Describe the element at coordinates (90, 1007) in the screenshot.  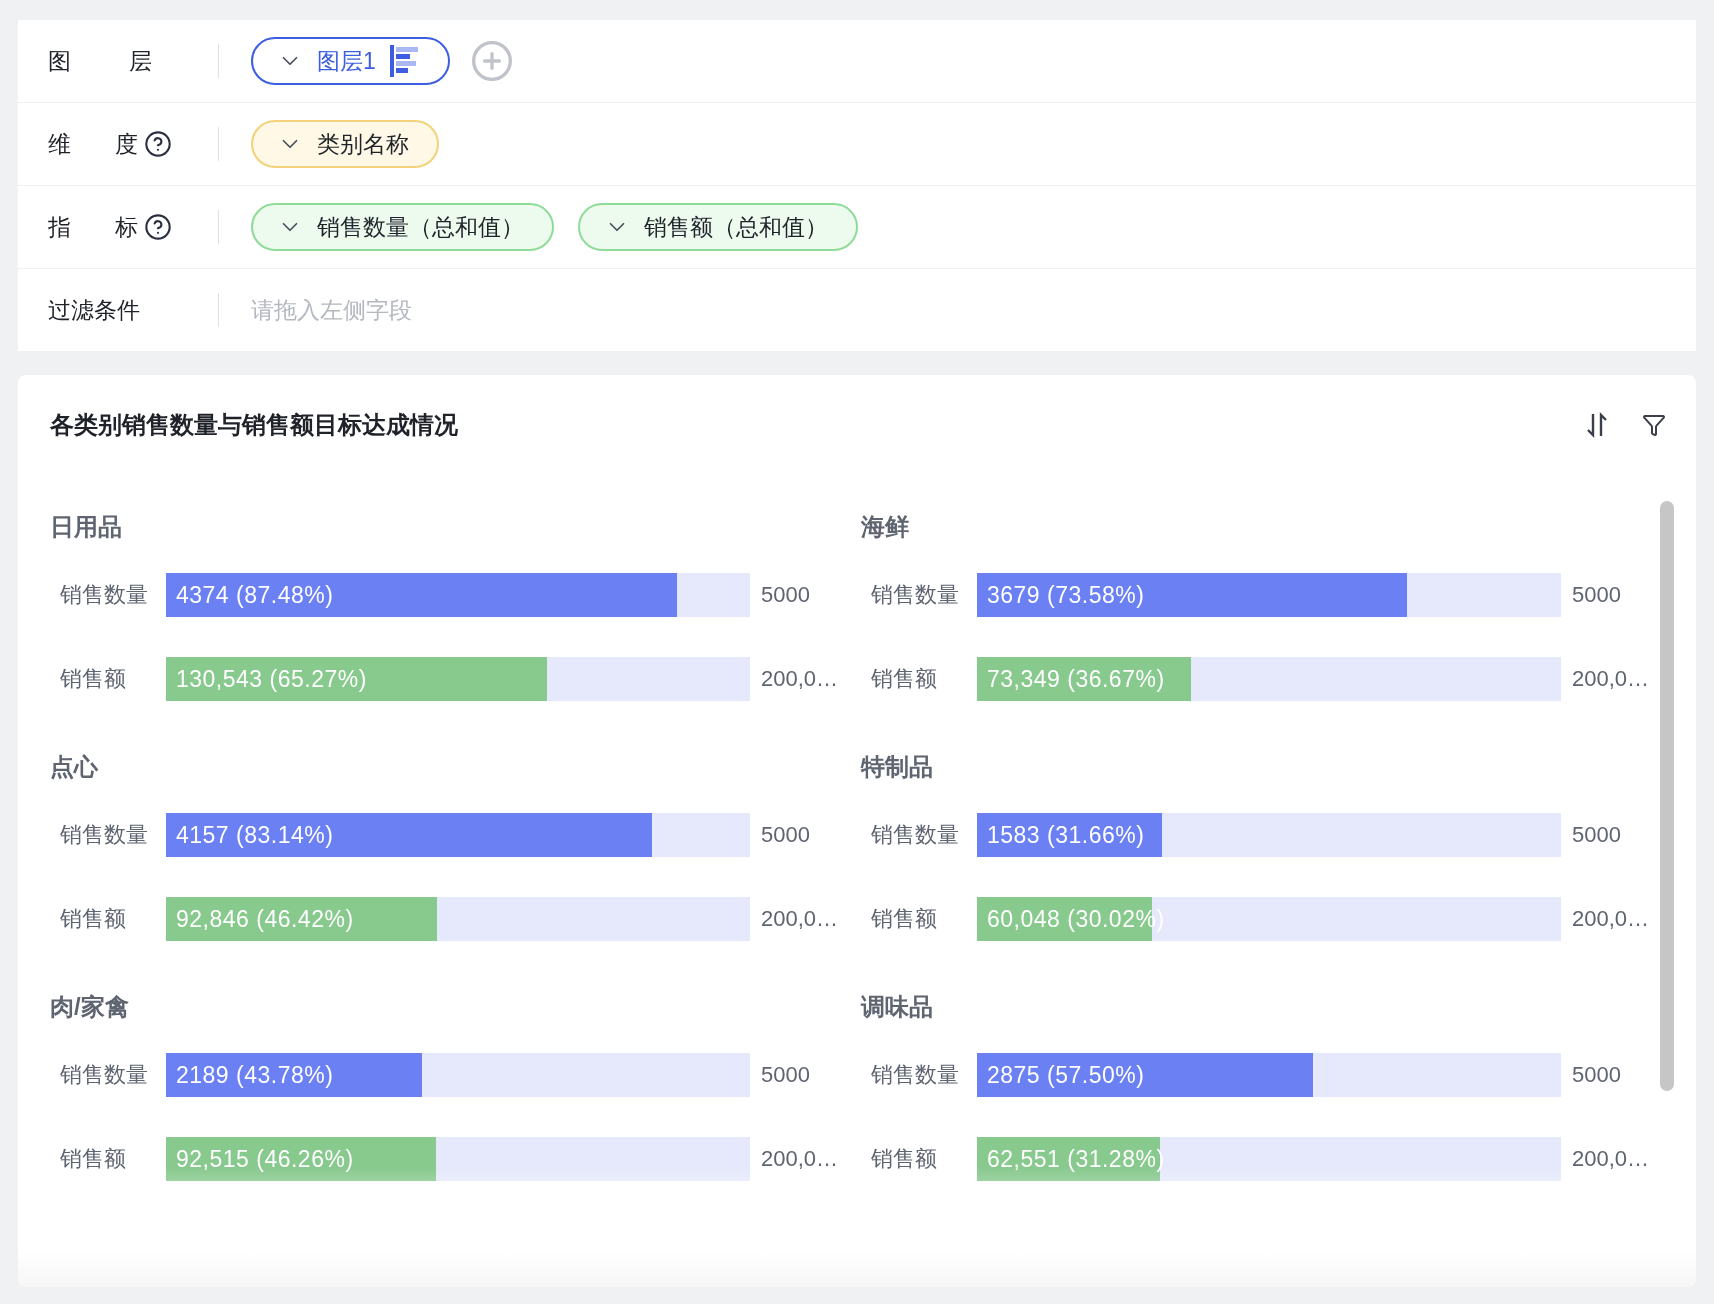
I see `category-name: 肉/家禽` at that location.